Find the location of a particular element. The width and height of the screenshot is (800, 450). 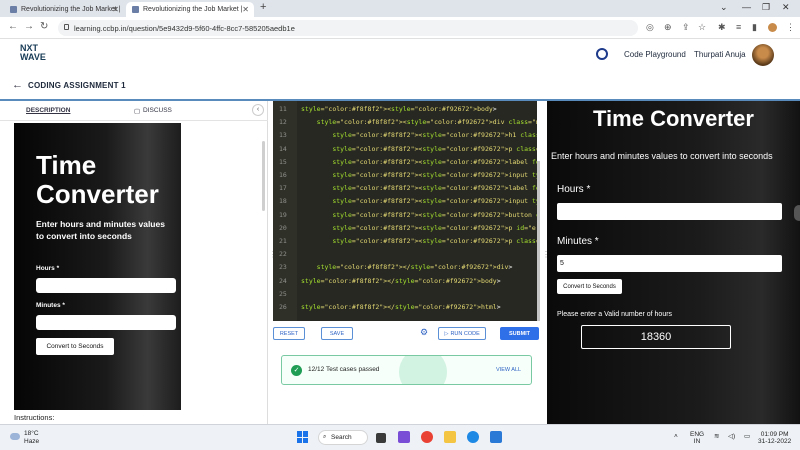

taskbar-search: ⌕ Search is located at coordinates (343, 437).